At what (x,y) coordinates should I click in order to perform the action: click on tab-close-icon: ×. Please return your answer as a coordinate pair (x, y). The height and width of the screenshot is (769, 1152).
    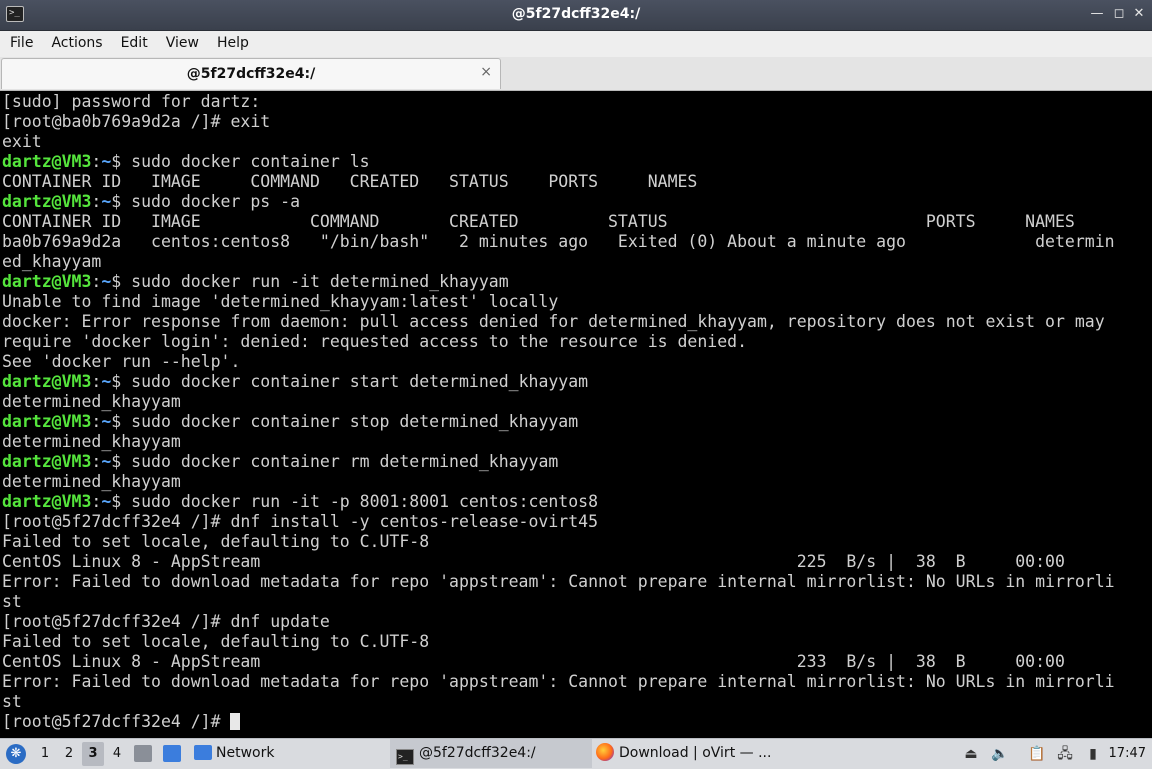
    Looking at the image, I should click on (486, 72).